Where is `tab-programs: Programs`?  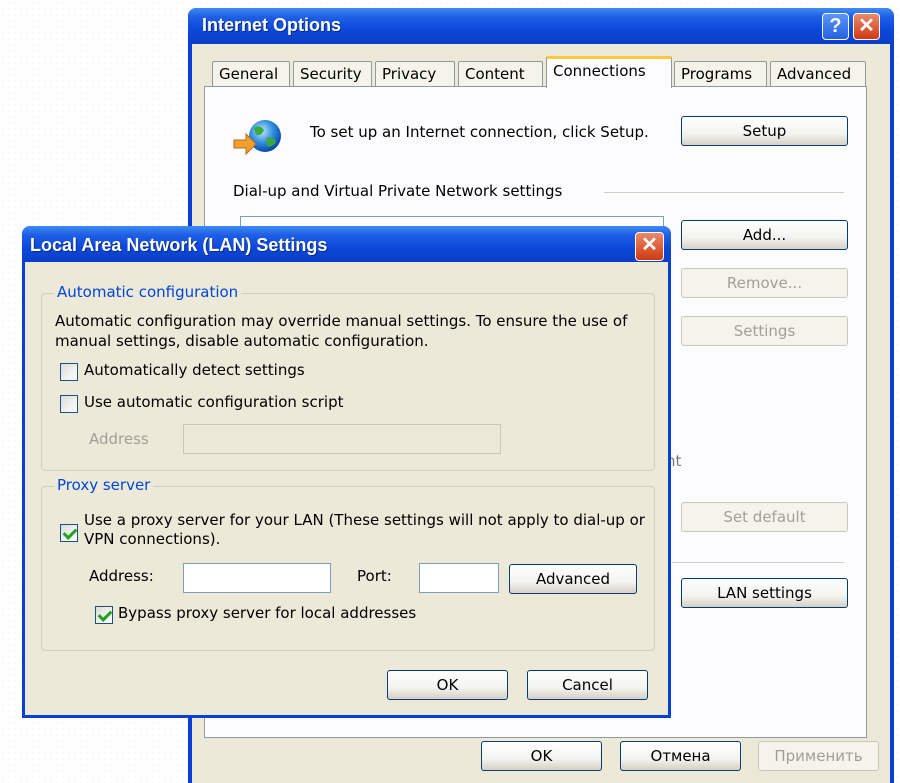 tab-programs: Programs is located at coordinates (720, 74).